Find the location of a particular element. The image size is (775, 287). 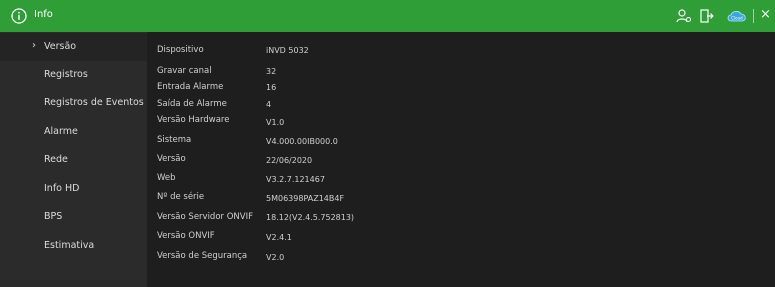

sidebar-item-label: Info HD is located at coordinates (62, 188).